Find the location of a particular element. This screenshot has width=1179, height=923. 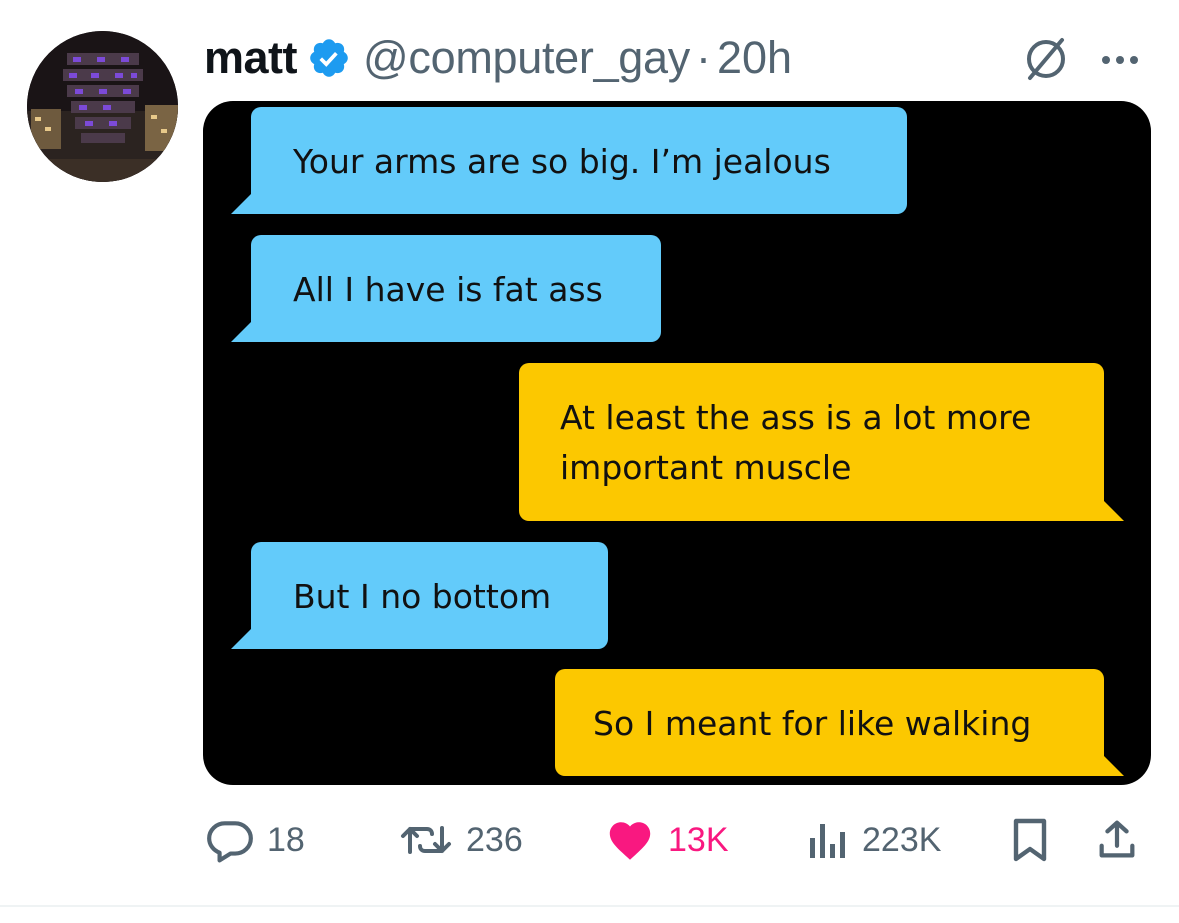

message-text: At least the ass is a lot more is located at coordinates (796, 417).